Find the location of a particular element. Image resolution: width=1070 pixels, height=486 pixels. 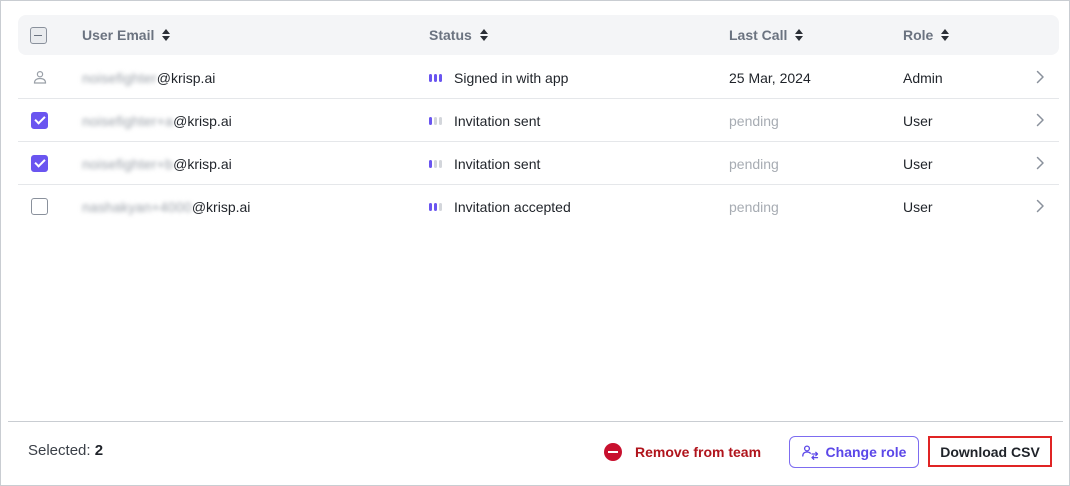

download-csv-button: Download CSV is located at coordinates (990, 451).